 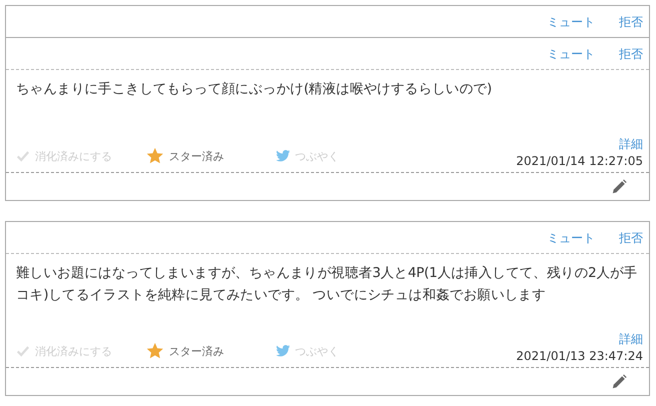 What do you see at coordinates (579, 161) in the screenshot?
I see `post-date: 2021/01/14 12:27:05` at bounding box center [579, 161].